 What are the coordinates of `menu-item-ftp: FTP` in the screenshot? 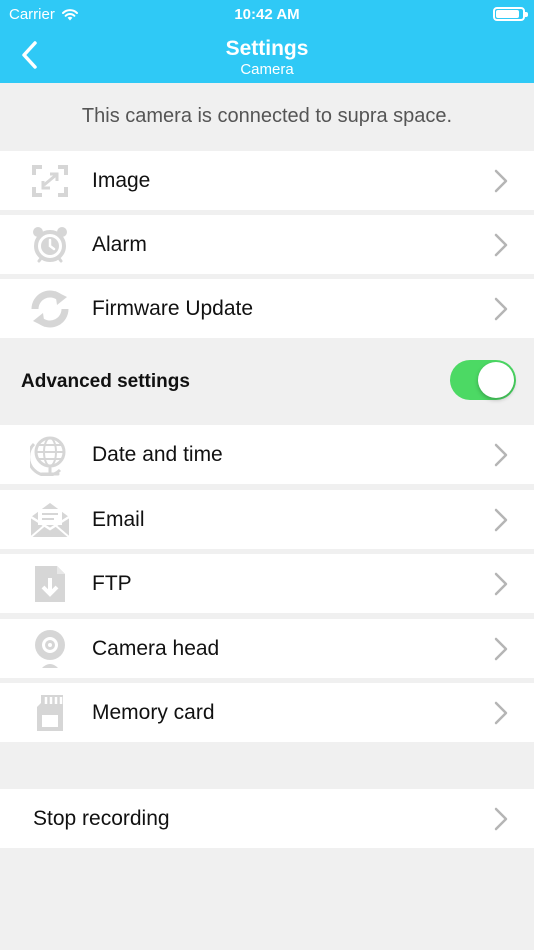 It's located at (267, 583).